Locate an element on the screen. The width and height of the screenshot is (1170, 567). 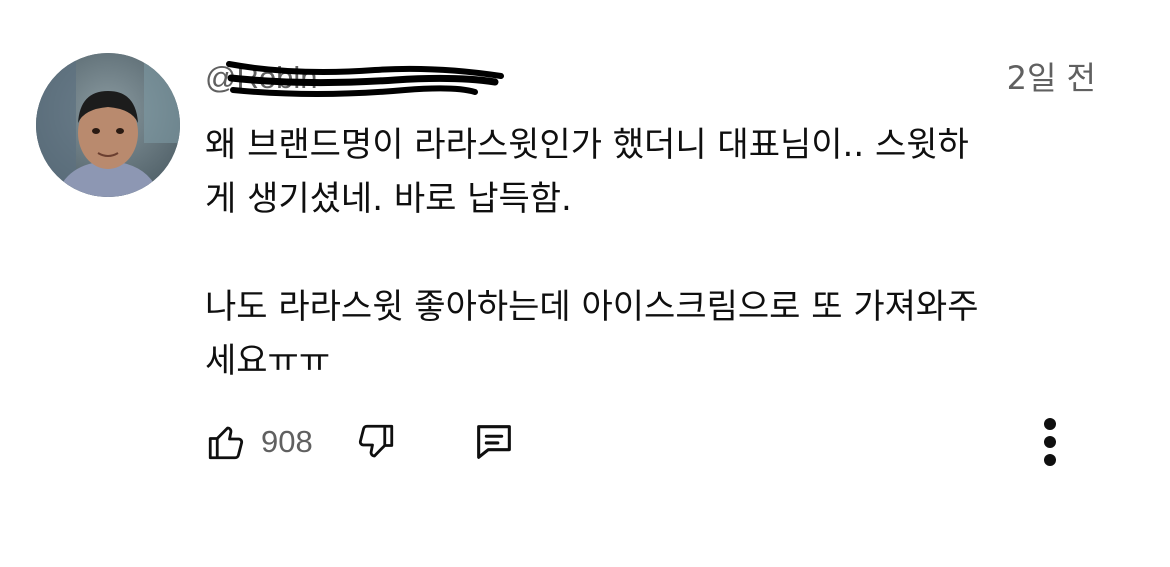
comment-line-blank is located at coordinates (655, 253).